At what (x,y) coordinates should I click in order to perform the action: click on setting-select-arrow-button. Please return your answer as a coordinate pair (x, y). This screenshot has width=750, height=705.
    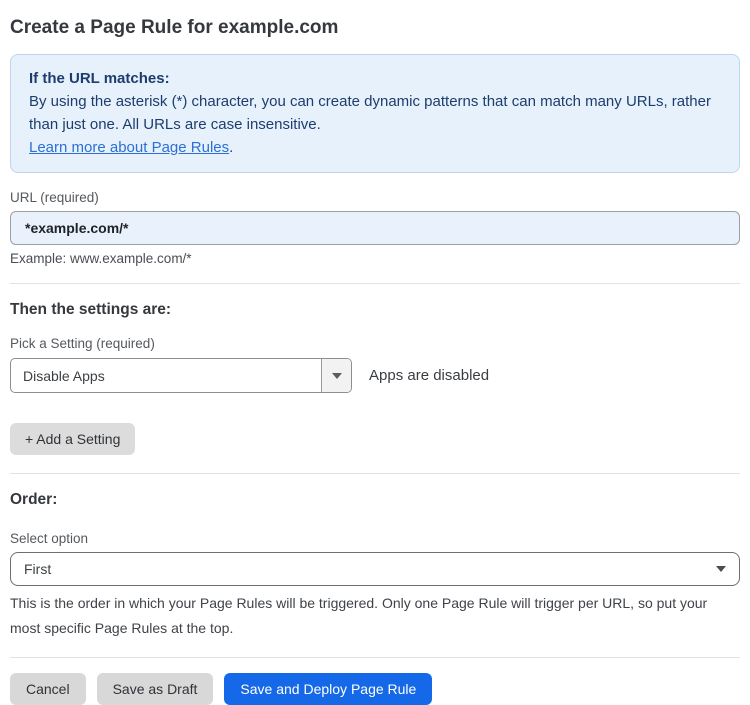
    Looking at the image, I should click on (336, 375).